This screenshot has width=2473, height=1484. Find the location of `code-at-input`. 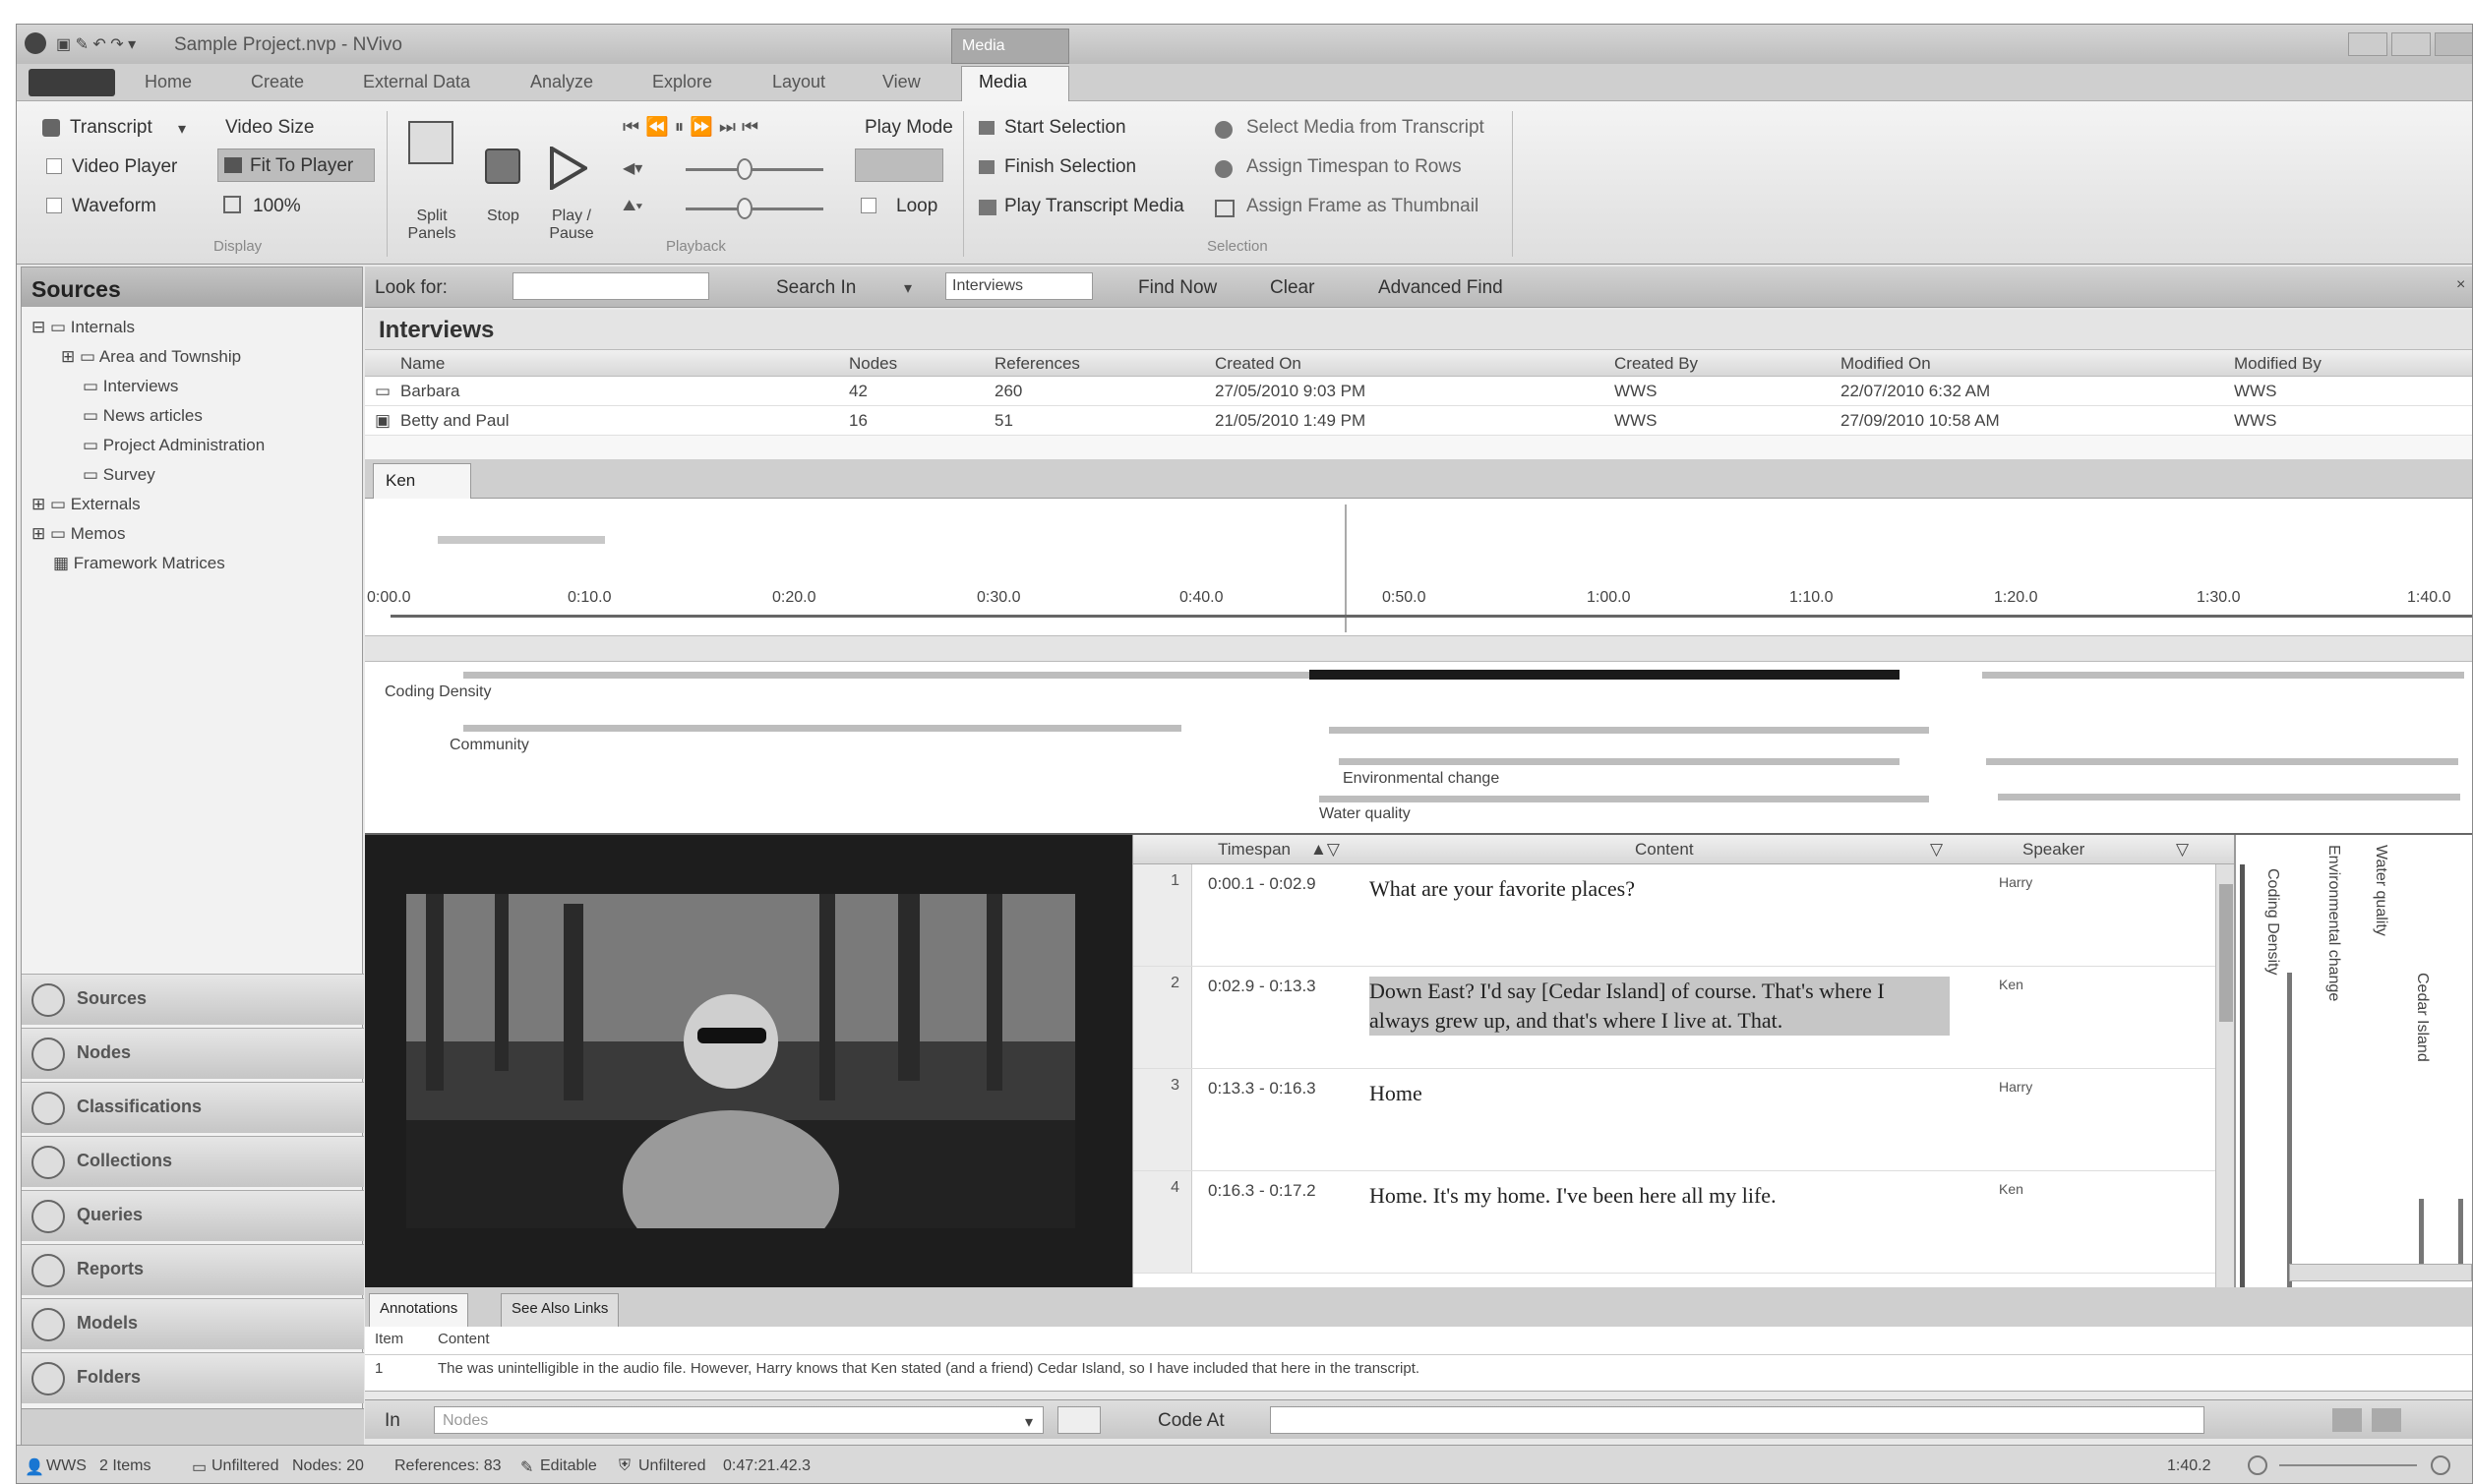

code-at-input is located at coordinates (1737, 1420).